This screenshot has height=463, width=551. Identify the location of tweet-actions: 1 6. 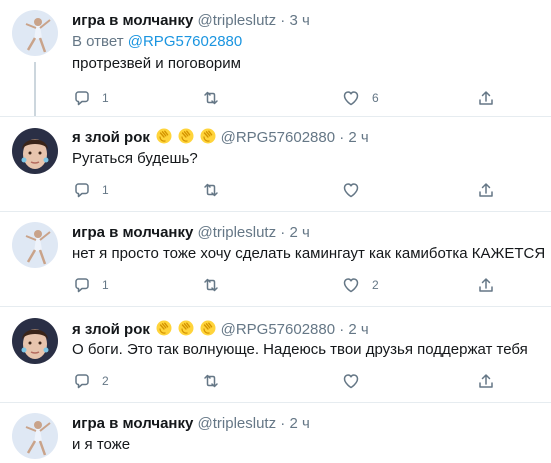
(292, 98).